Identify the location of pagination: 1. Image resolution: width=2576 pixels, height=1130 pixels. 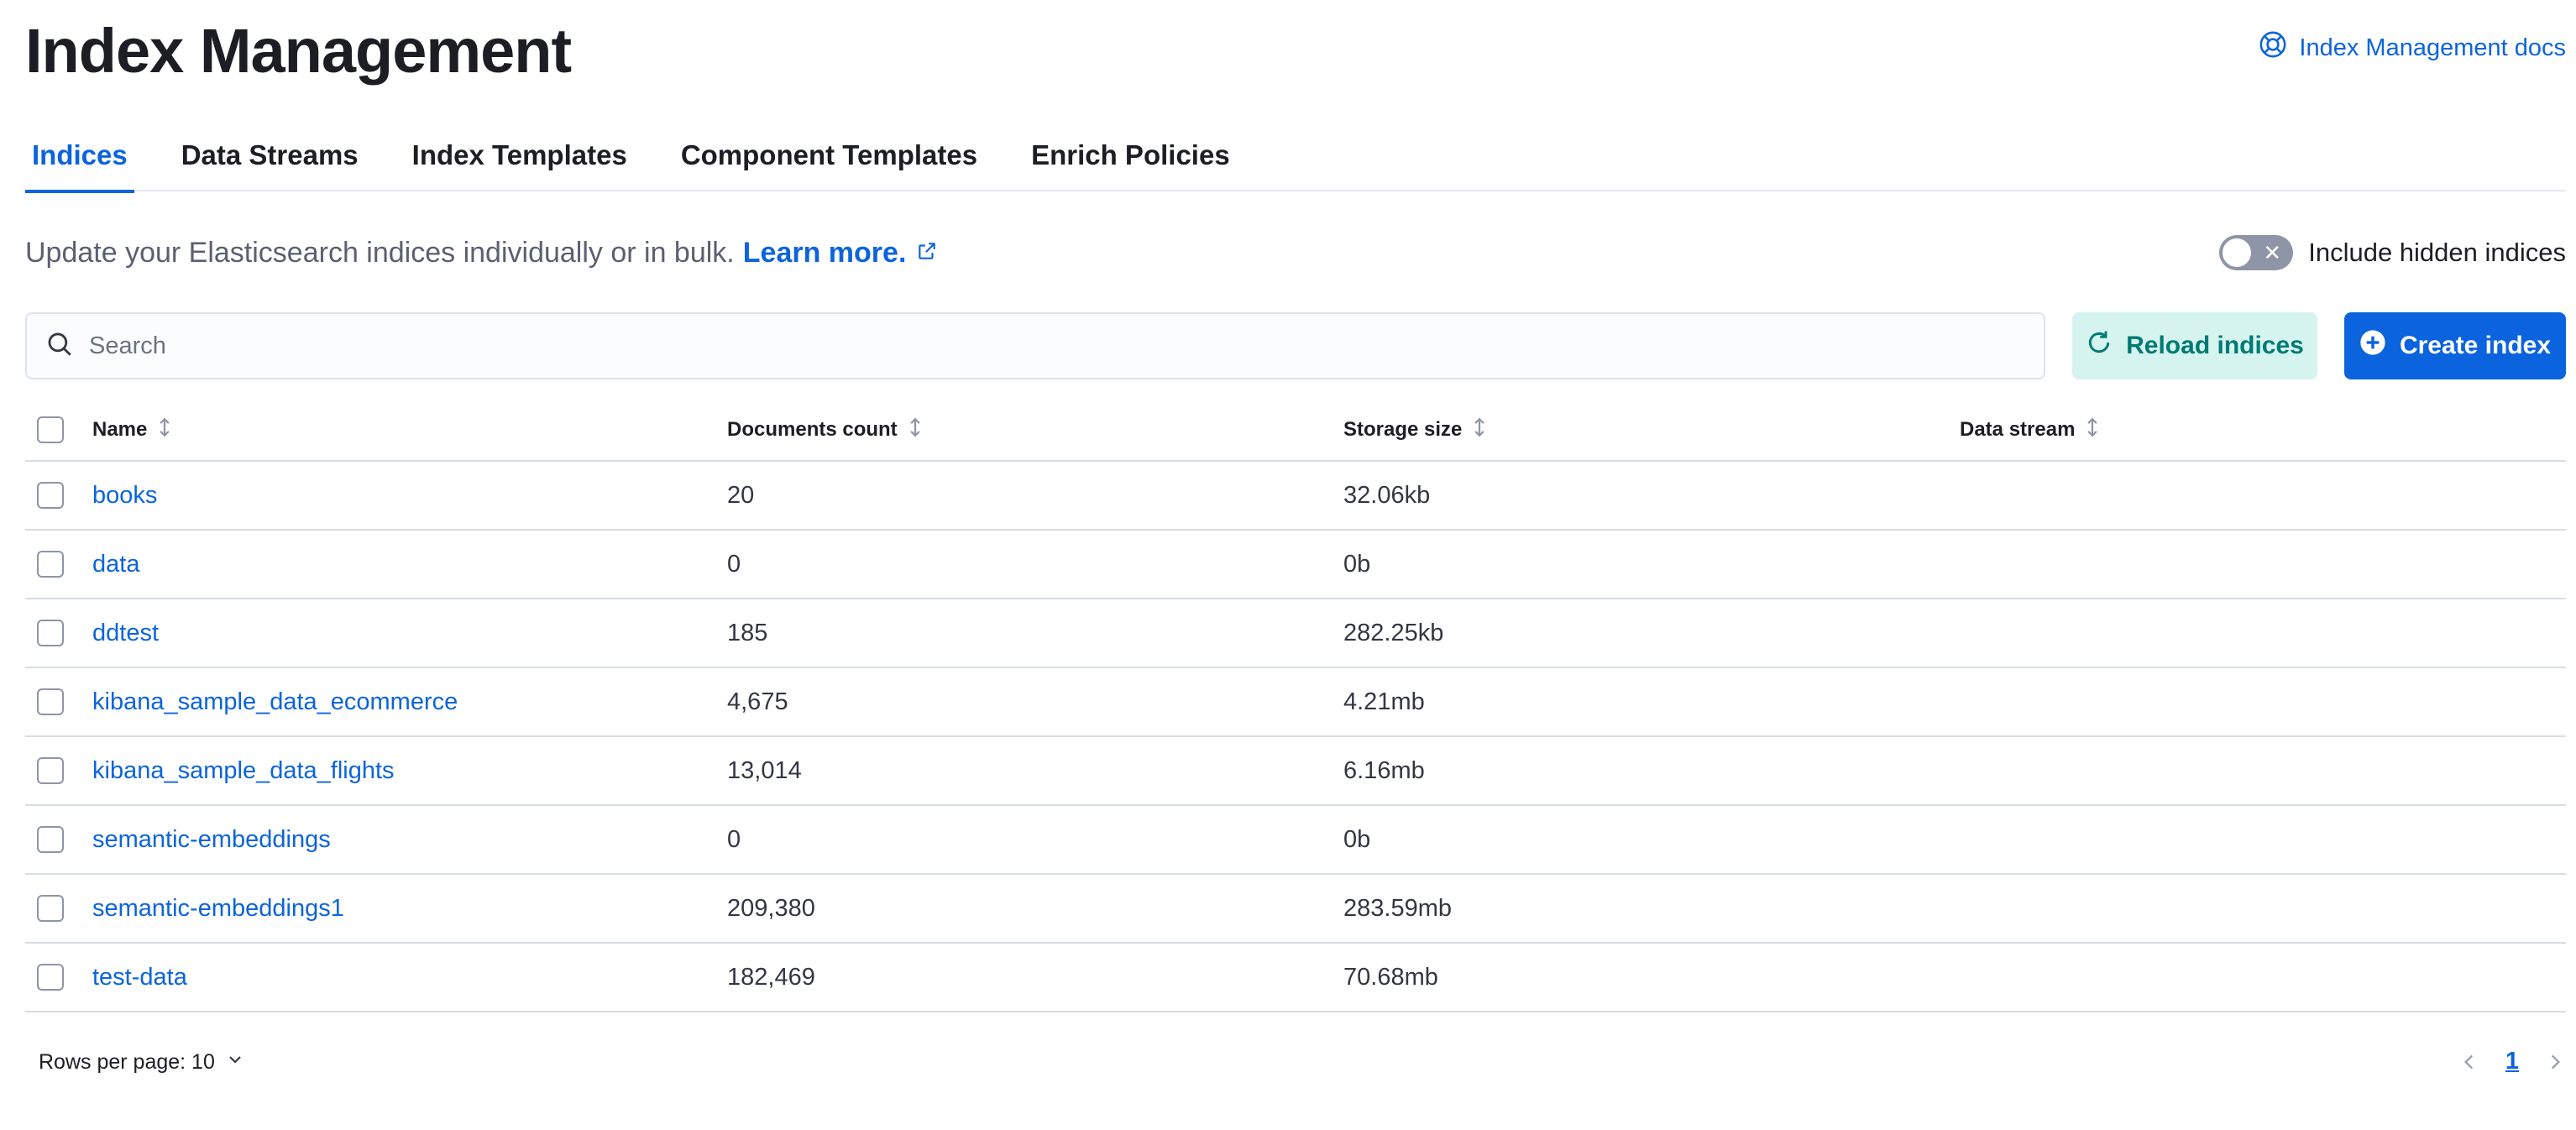
(2512, 1061).